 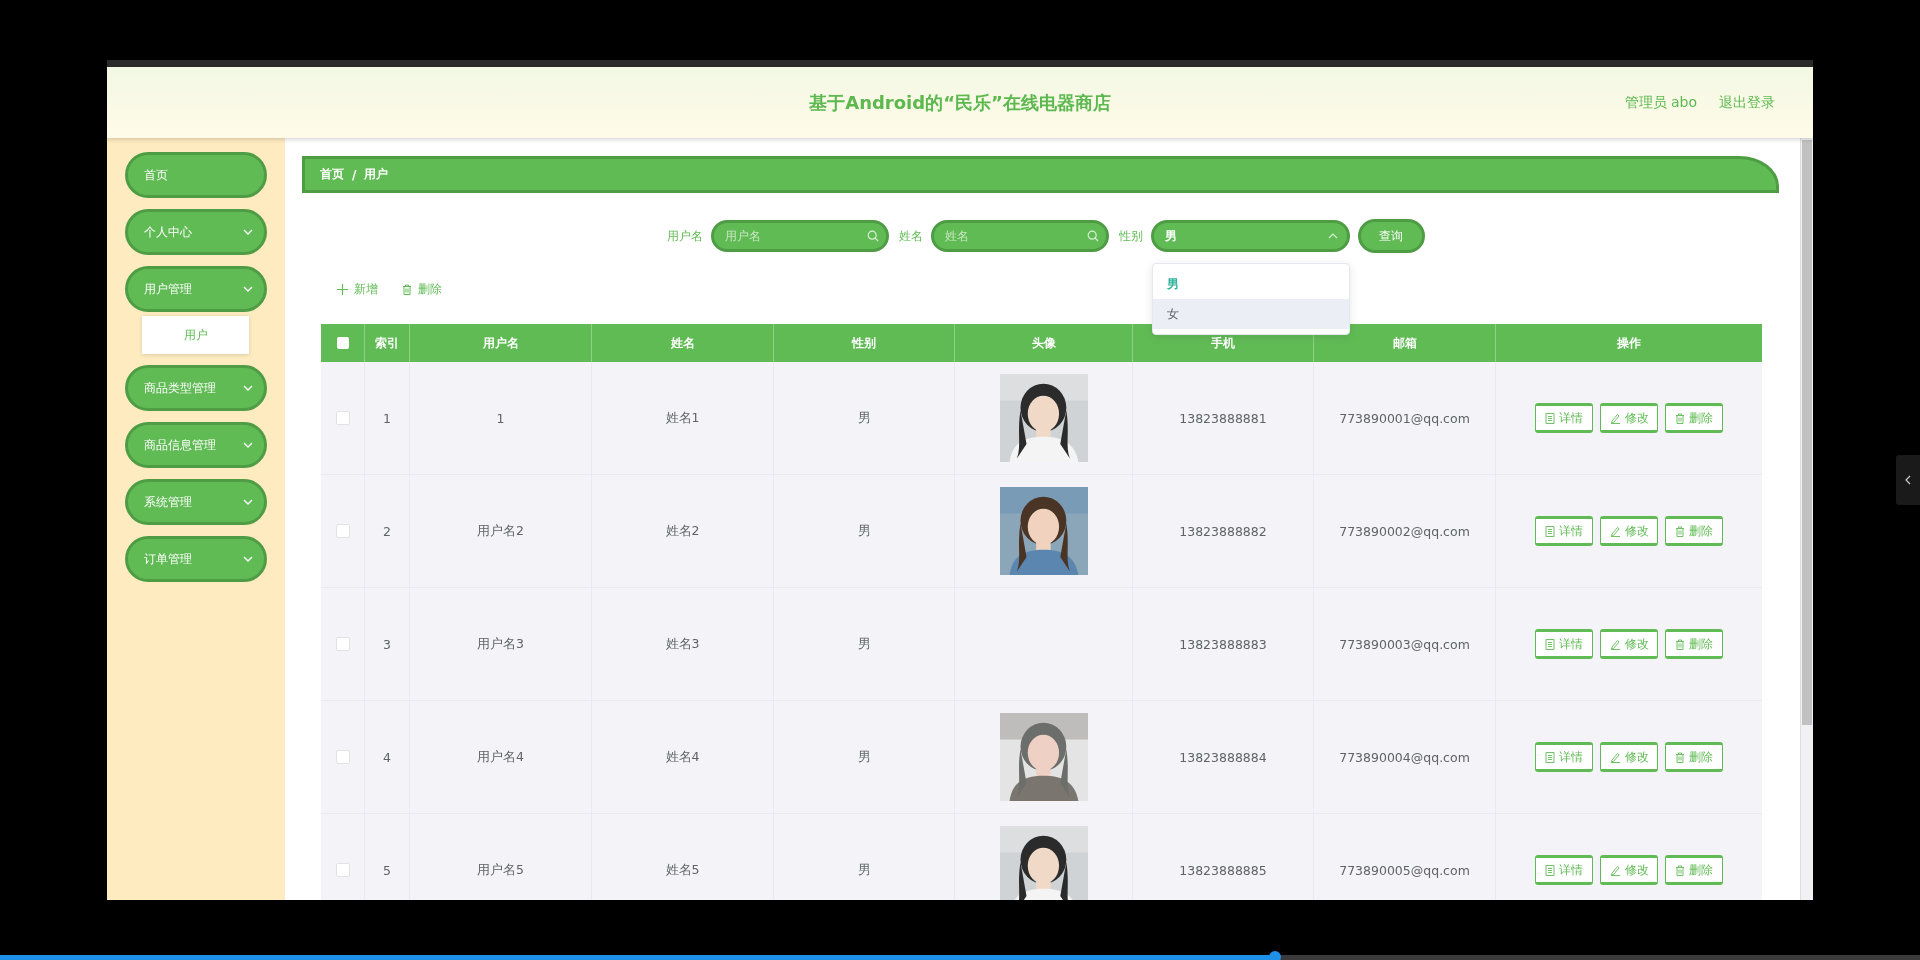 What do you see at coordinates (910, 236) in the screenshot?
I see `field-label: 姓名` at bounding box center [910, 236].